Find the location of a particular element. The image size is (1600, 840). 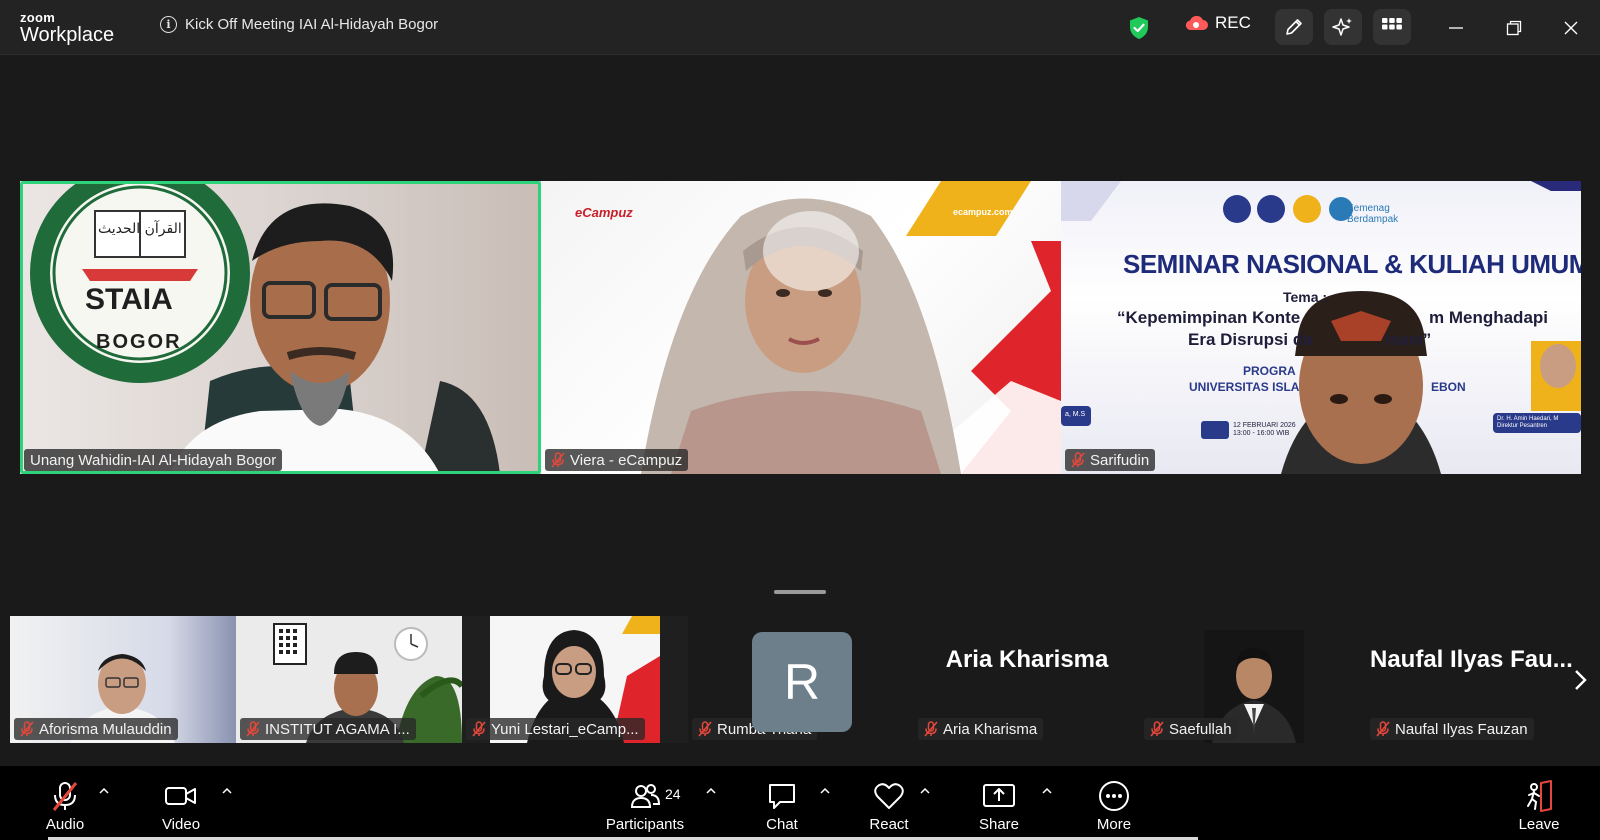

chat-button: Chat is located at coordinates (782, 803).